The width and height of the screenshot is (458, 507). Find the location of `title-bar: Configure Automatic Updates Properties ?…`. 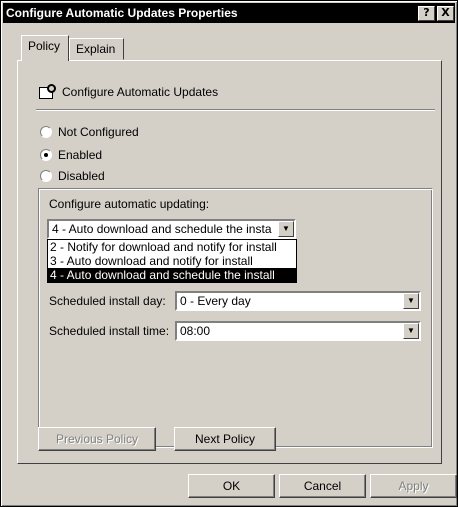

title-bar: Configure Automatic Updates Properties ?… is located at coordinates (229, 13).